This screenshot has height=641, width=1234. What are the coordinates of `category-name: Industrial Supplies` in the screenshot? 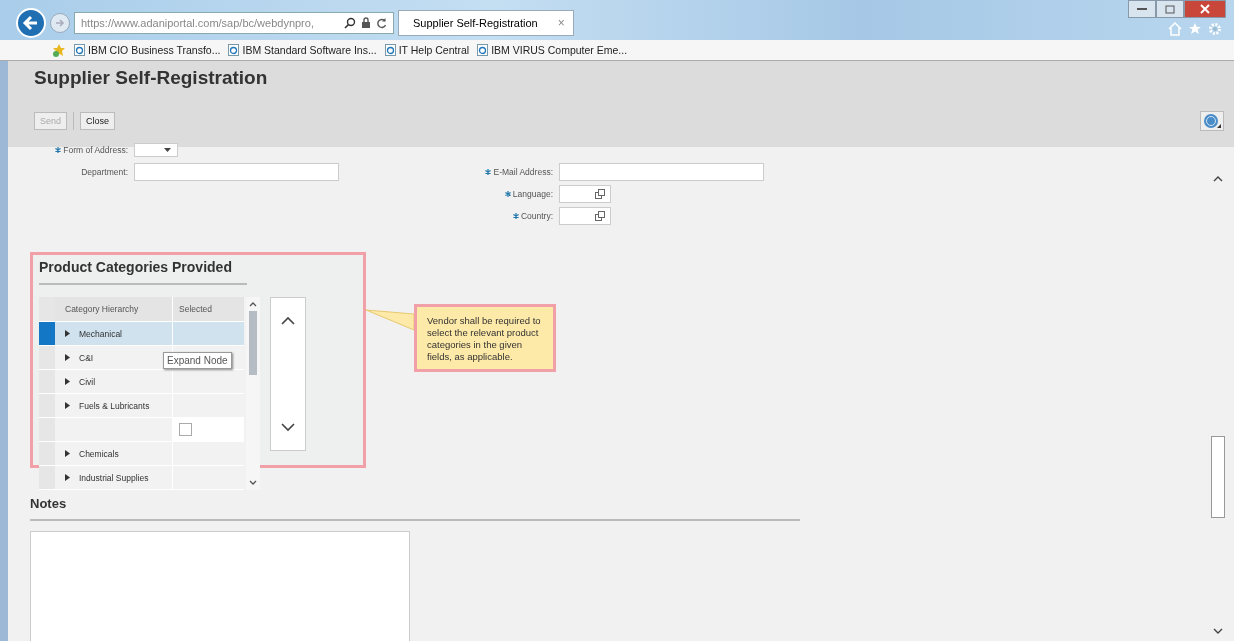 It's located at (114, 477).